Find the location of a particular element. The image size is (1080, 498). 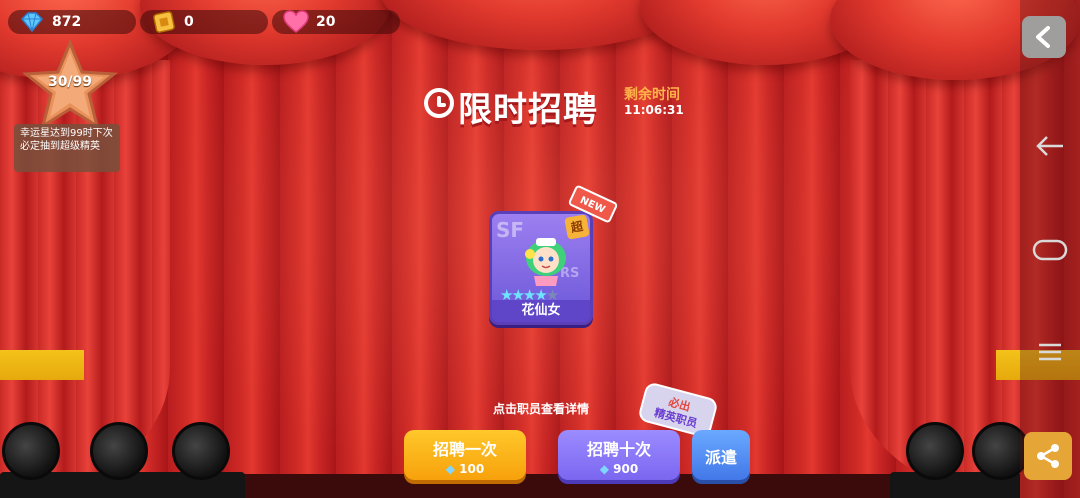

dispatch-label: 派遣 is located at coordinates (720, 457).